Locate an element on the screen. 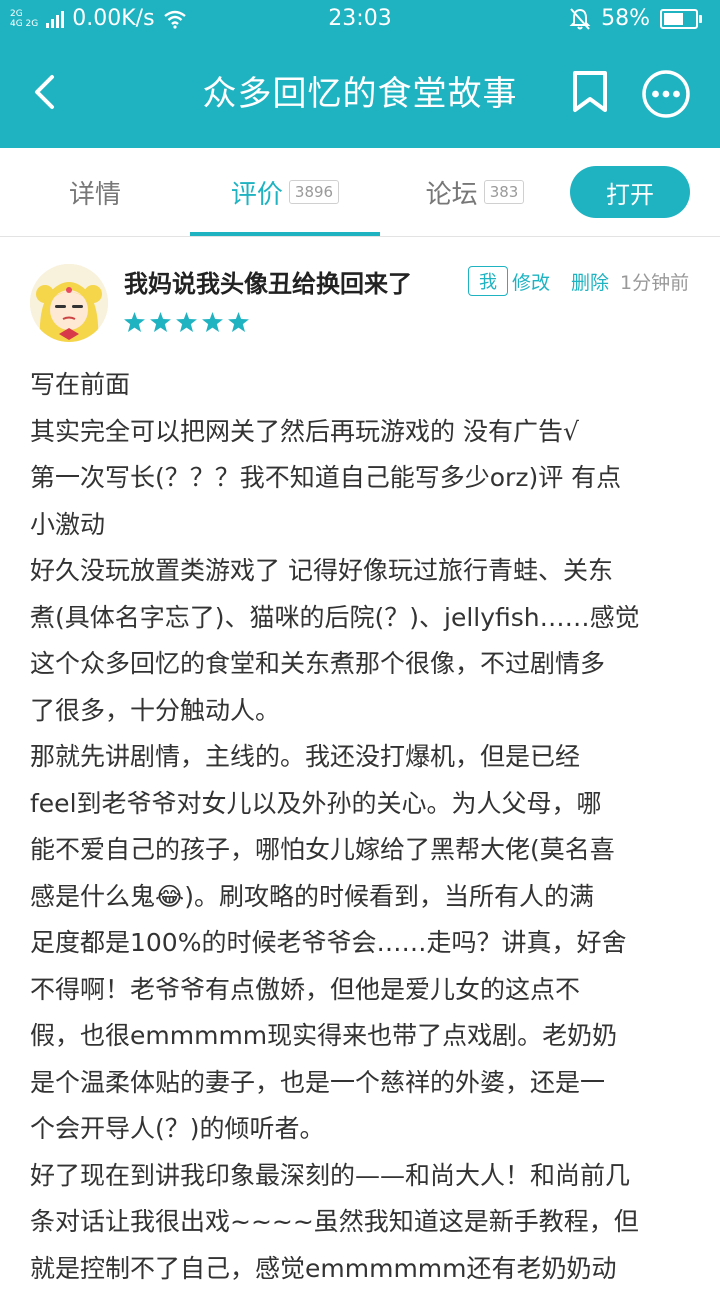 The width and height of the screenshot is (720, 1292). review-text-line: 是个温柔体贴的妻子，也是一个慈祥的外婆，还是一 is located at coordinates (362, 1083).